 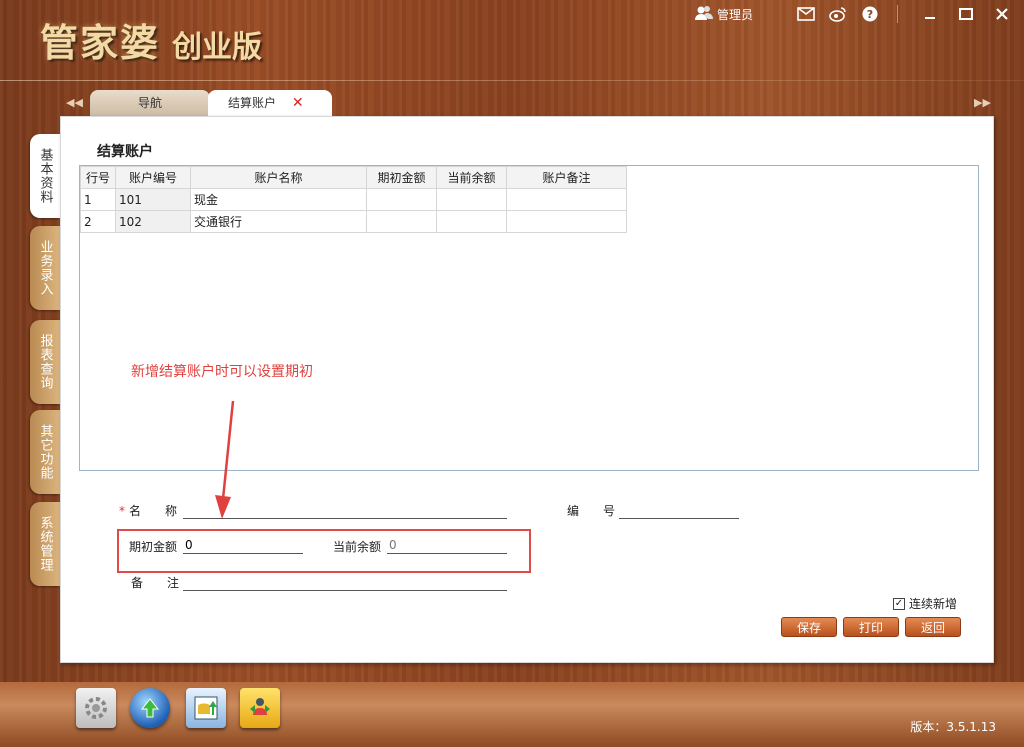 What do you see at coordinates (679, 510) in the screenshot?
I see `code-input` at bounding box center [679, 510].